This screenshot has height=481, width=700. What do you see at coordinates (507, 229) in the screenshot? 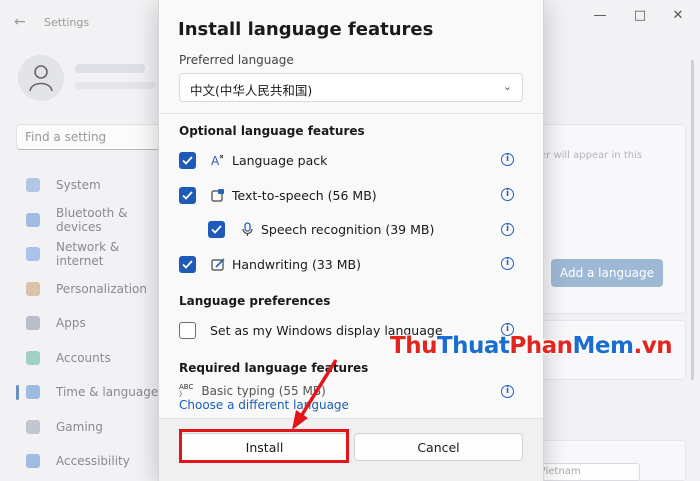
I see `info-icon-speech-recognition: i` at bounding box center [507, 229].